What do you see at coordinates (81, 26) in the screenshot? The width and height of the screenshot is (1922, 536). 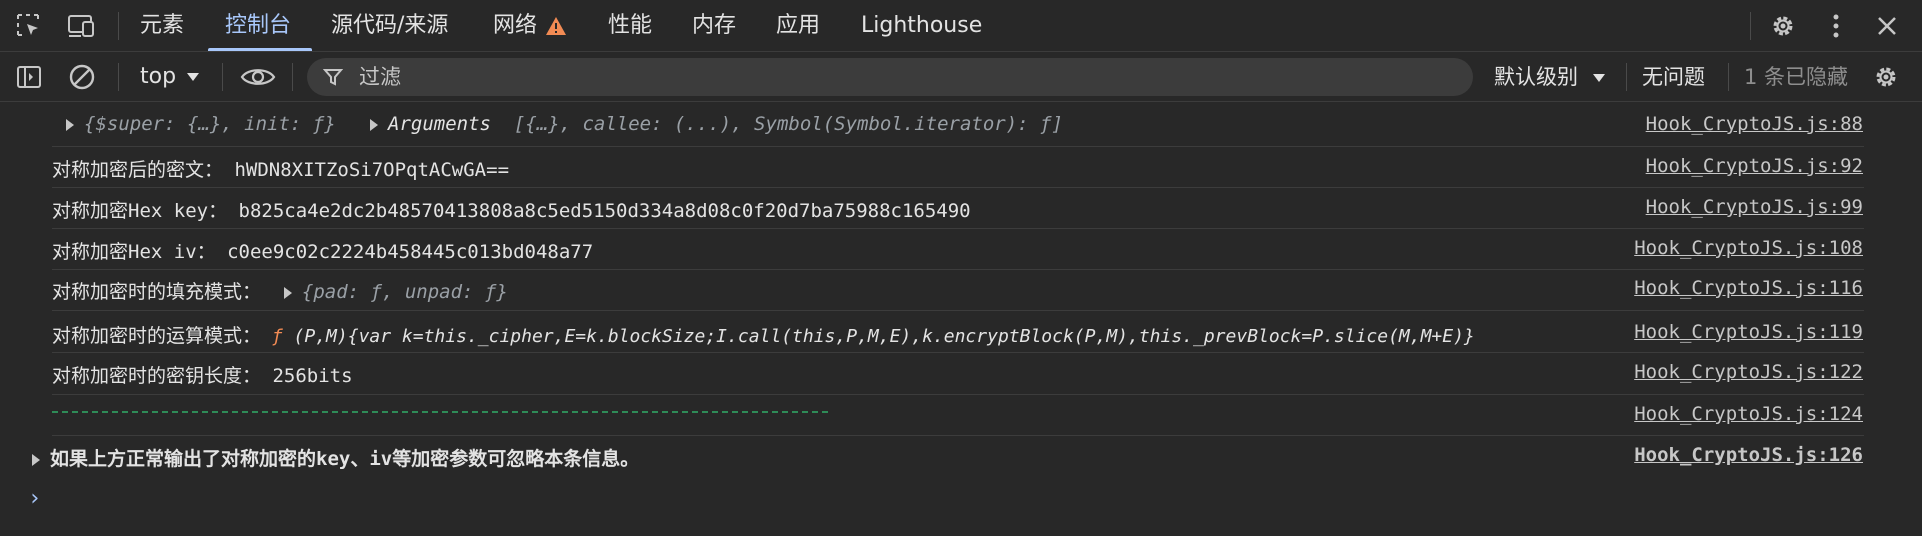 I see `device-toolbar-icon` at bounding box center [81, 26].